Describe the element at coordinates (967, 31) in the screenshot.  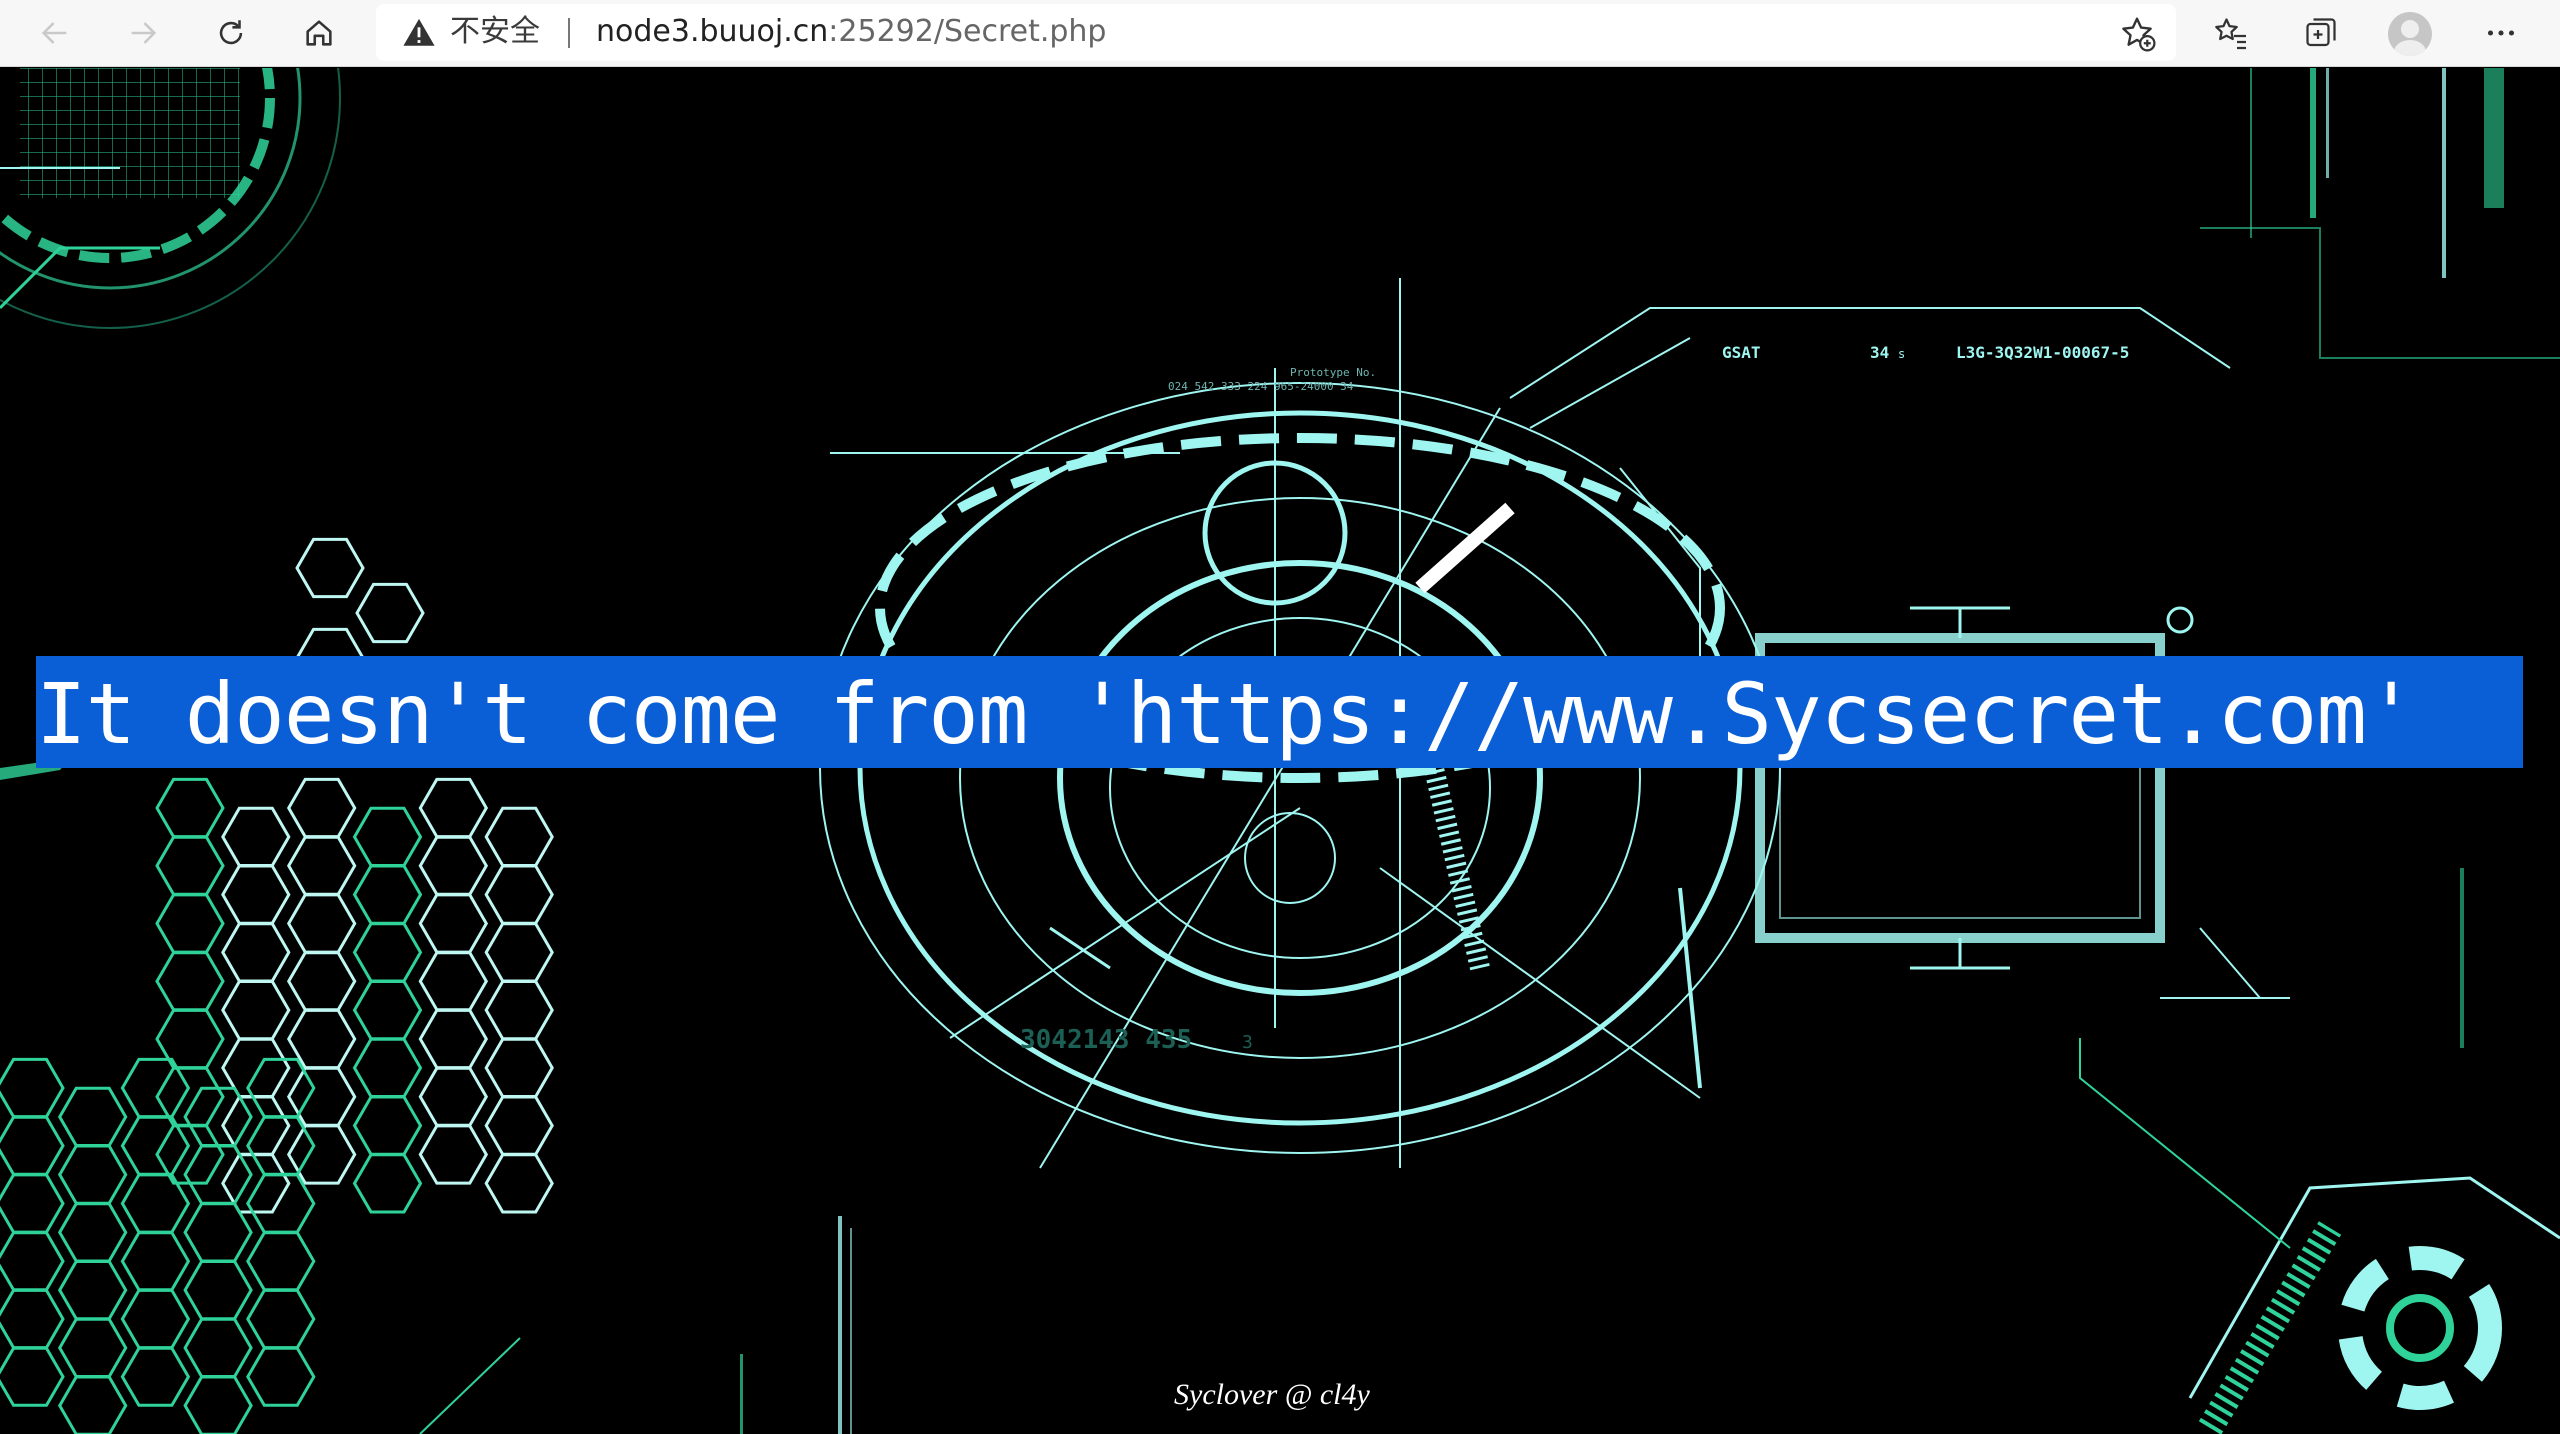
I see `url-path: :25292/Secret.php` at that location.